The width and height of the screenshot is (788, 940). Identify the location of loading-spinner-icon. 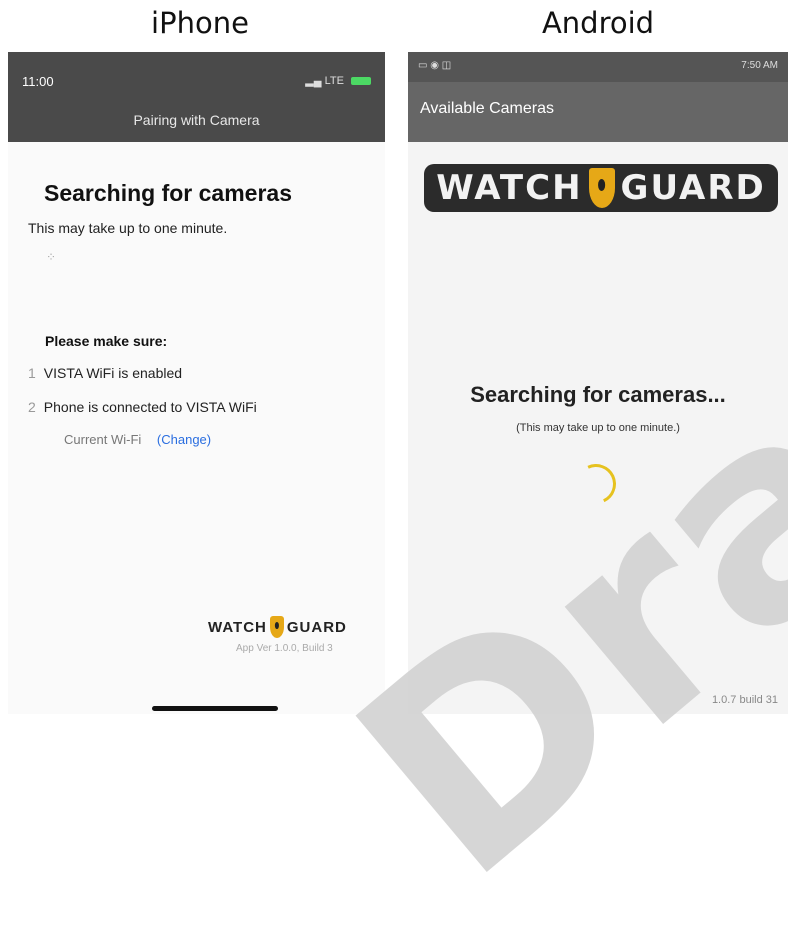
(596, 484).